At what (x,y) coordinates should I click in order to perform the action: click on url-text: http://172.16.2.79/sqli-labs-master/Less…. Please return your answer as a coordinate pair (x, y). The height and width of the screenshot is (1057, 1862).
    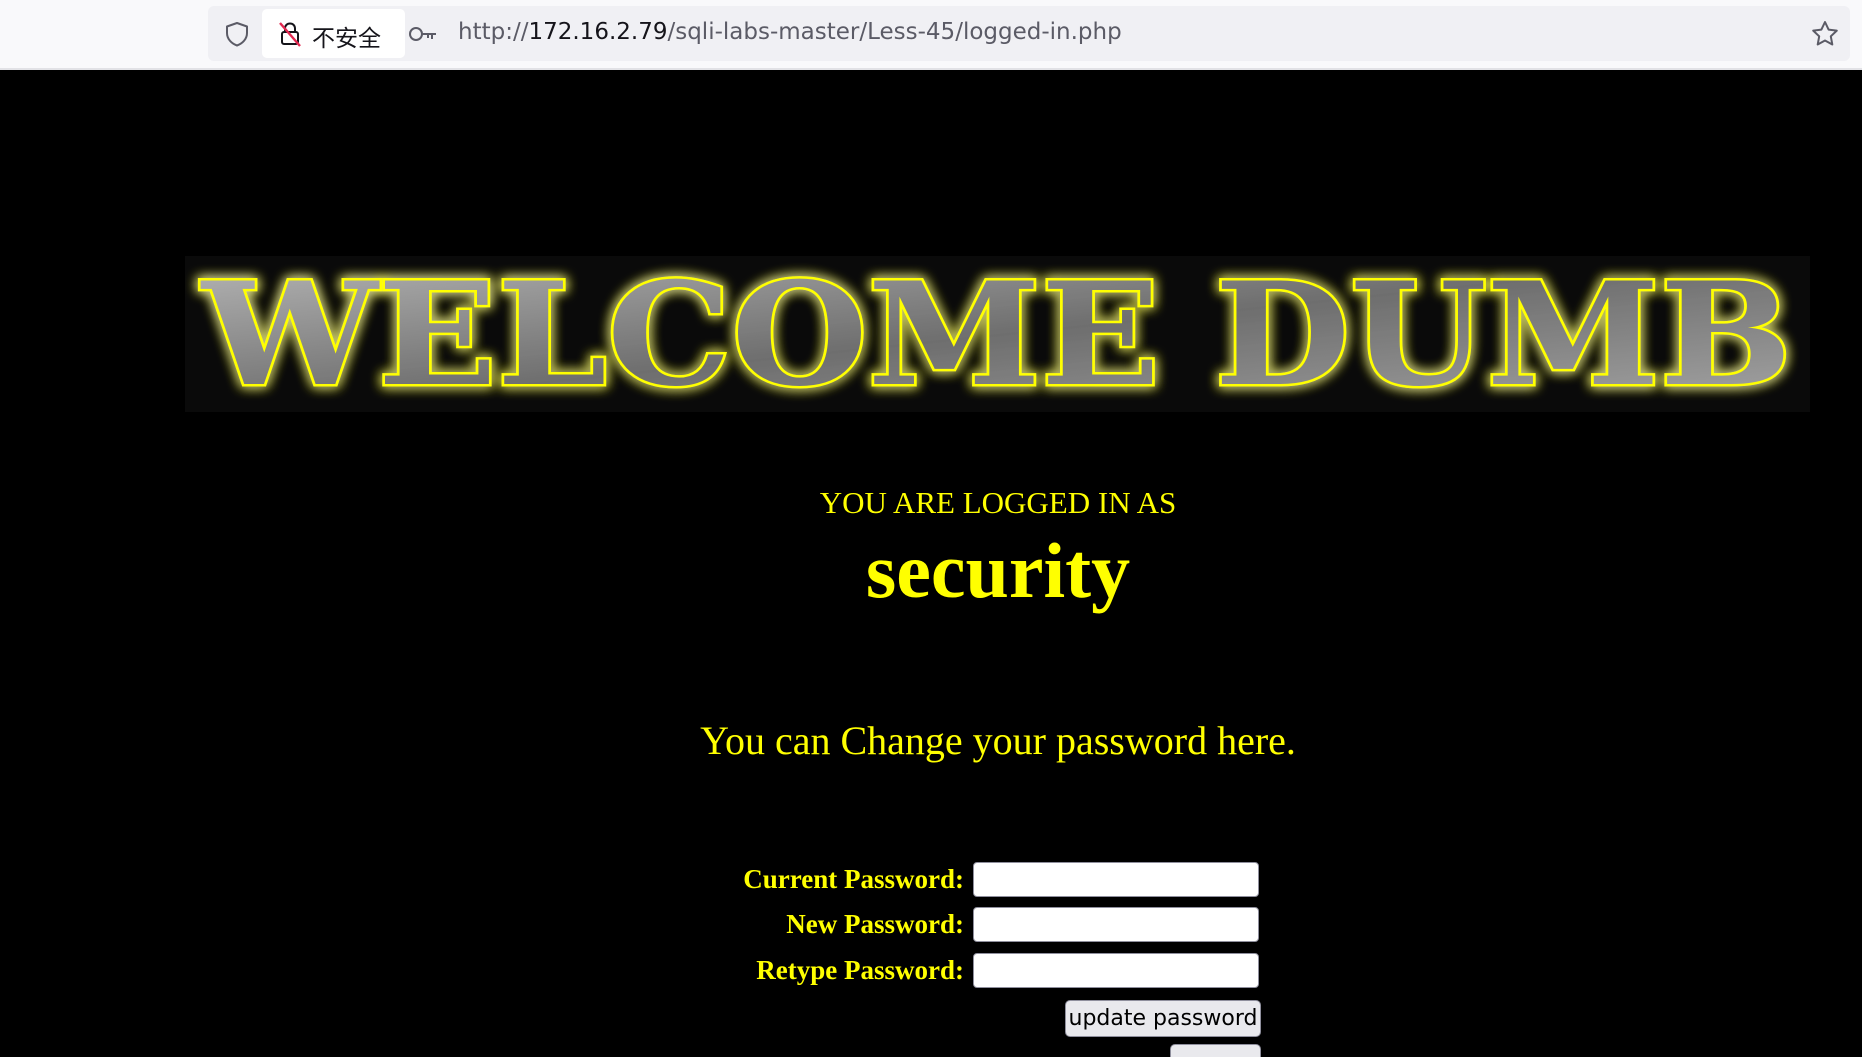
    Looking at the image, I should click on (790, 32).